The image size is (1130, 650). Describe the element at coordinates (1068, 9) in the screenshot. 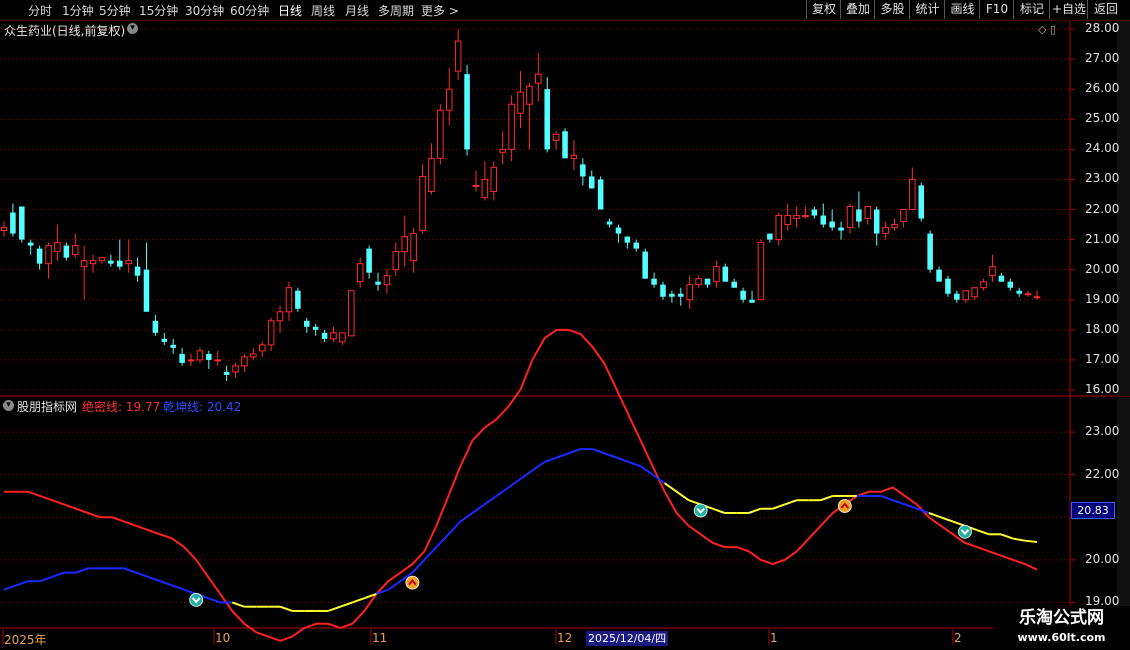

I see `toolbar-button-7: +自选` at that location.